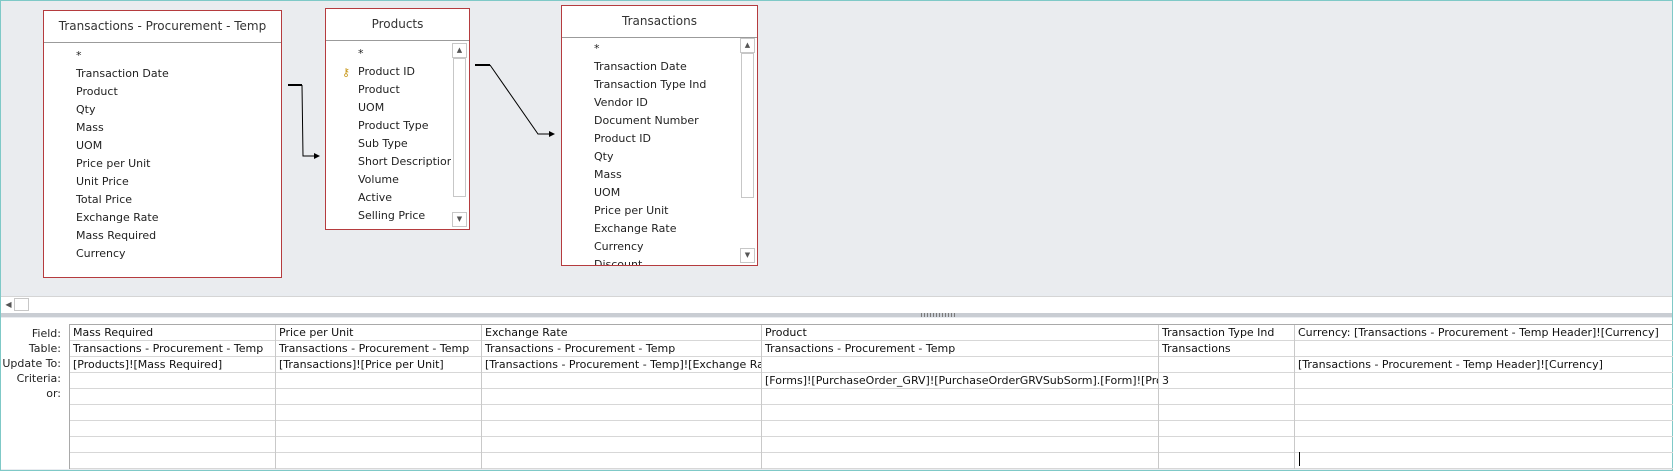 Image resolution: width=1673 pixels, height=471 pixels. I want to click on field-item: Selling Price, so click(388, 216).